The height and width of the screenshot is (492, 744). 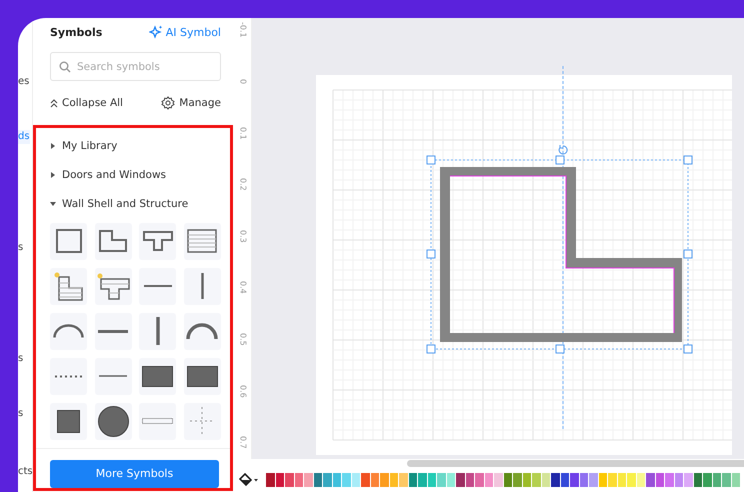 What do you see at coordinates (24, 82) in the screenshot?
I see `nav-item: es` at bounding box center [24, 82].